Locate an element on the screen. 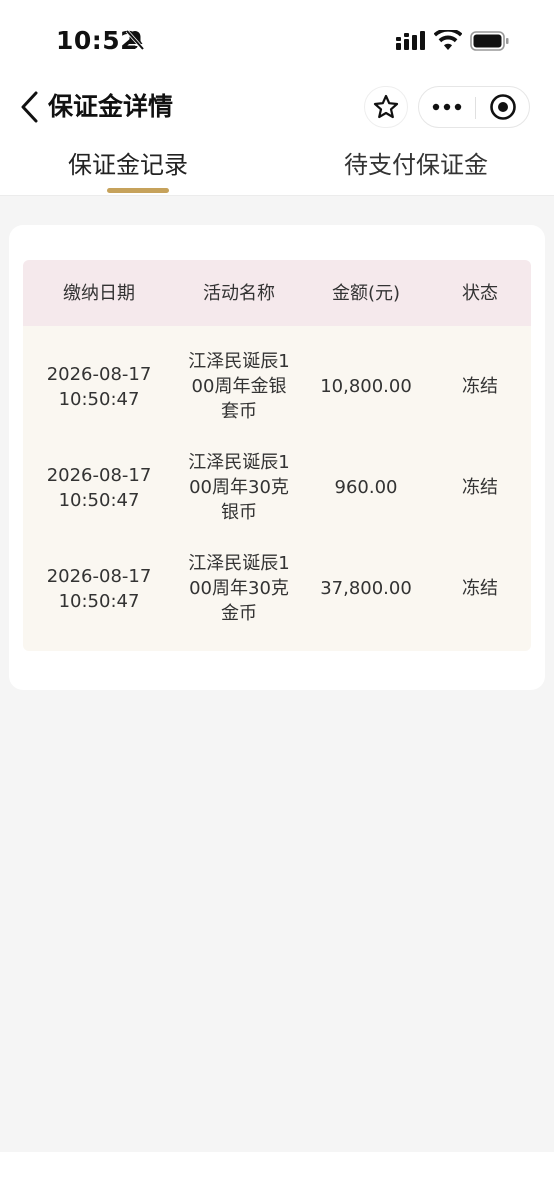  row-activity-name: 江泽民诞辰100周年30克银币 is located at coordinates (239, 487).